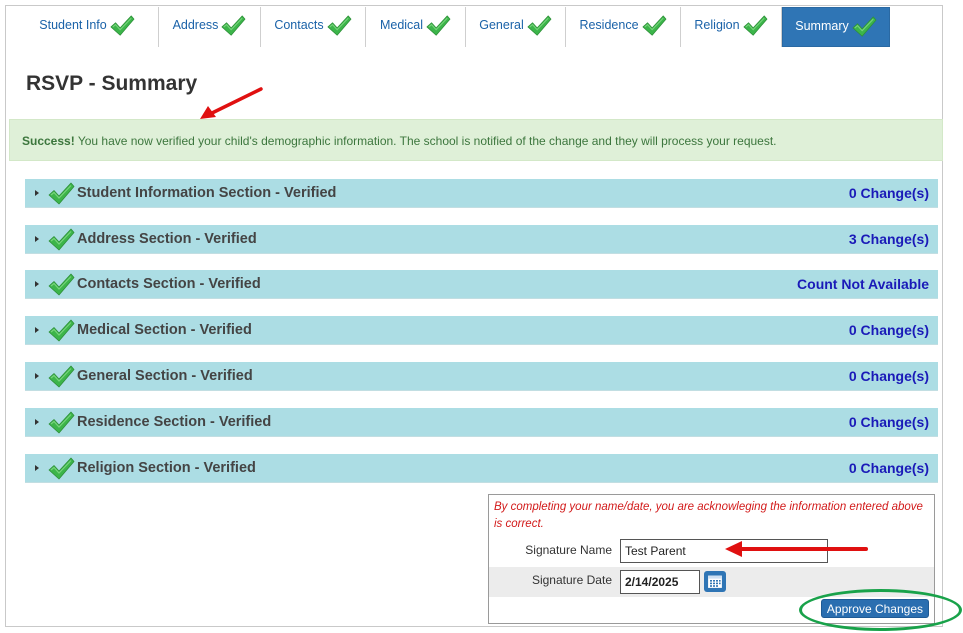  I want to click on section-religion: Religion Section - Verified 0 Change(s), so click(481, 468).